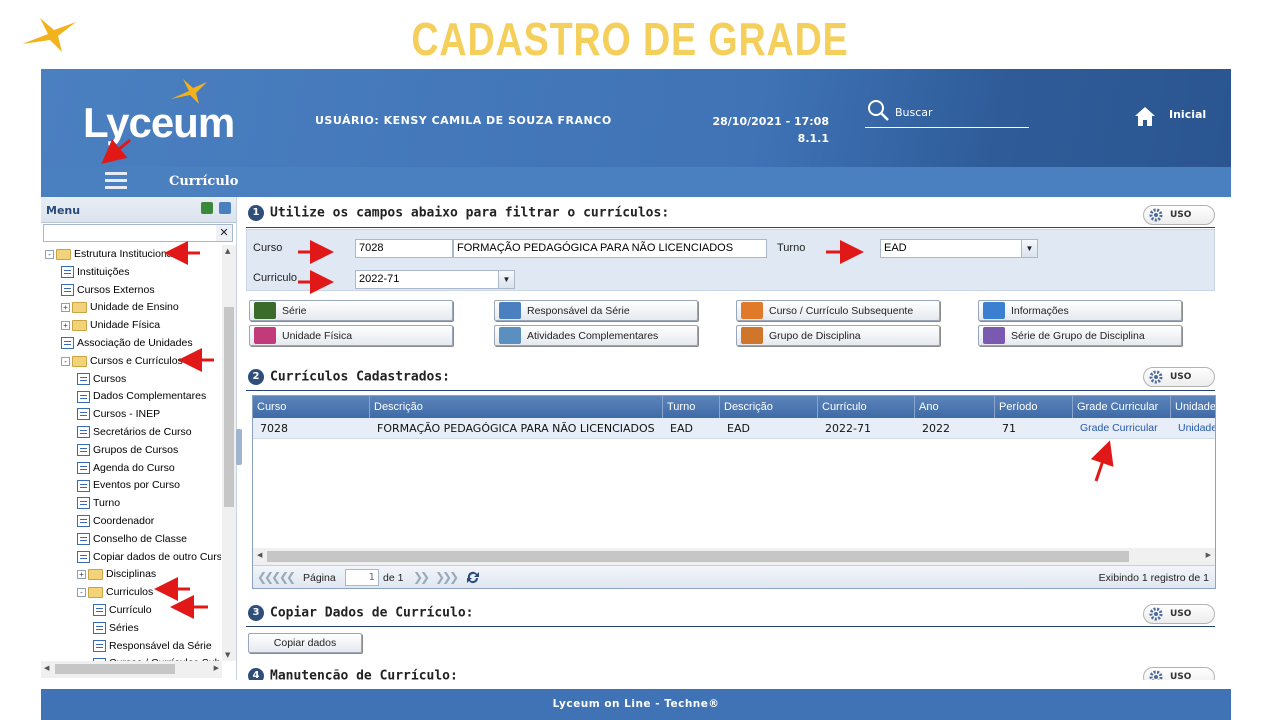 This screenshot has width=1280, height=720. What do you see at coordinates (463, 120) in the screenshot?
I see `user-label: USUÁRIO: KENSY CAMILA DE SOUZA FRANCO` at bounding box center [463, 120].